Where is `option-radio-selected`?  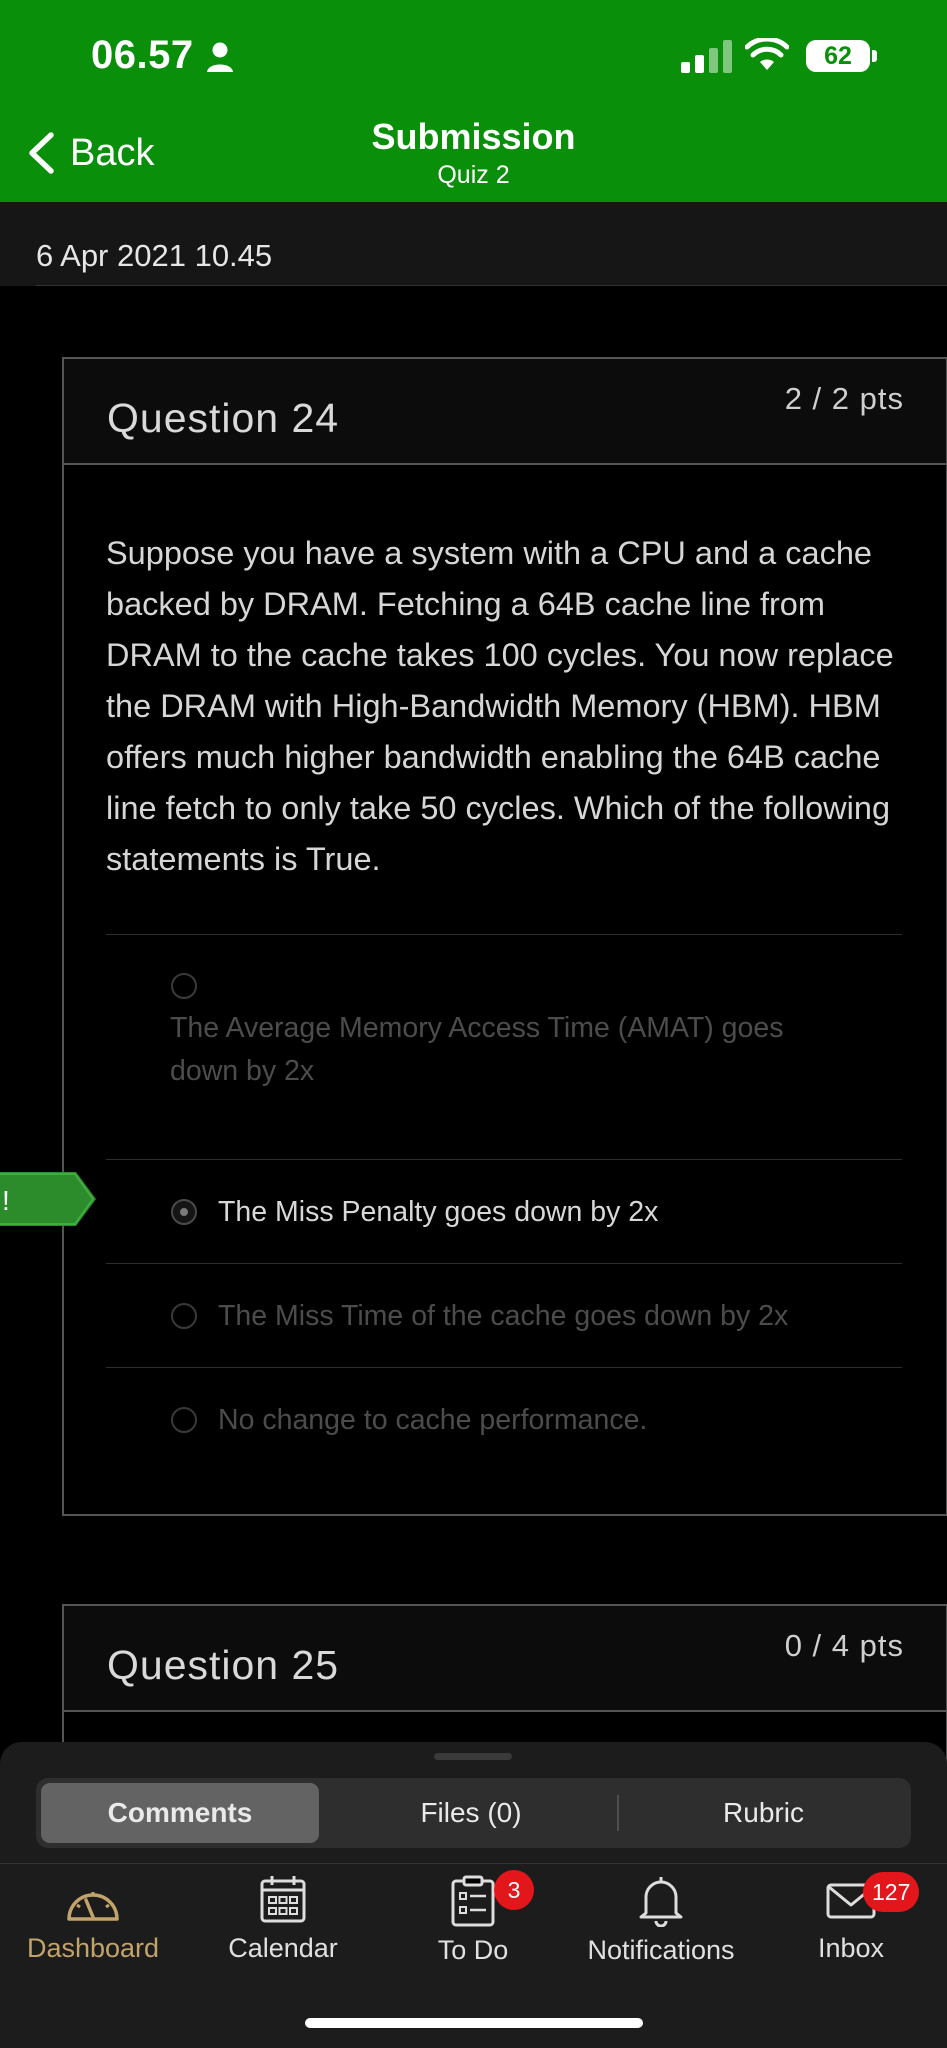 option-radio-selected is located at coordinates (184, 1212).